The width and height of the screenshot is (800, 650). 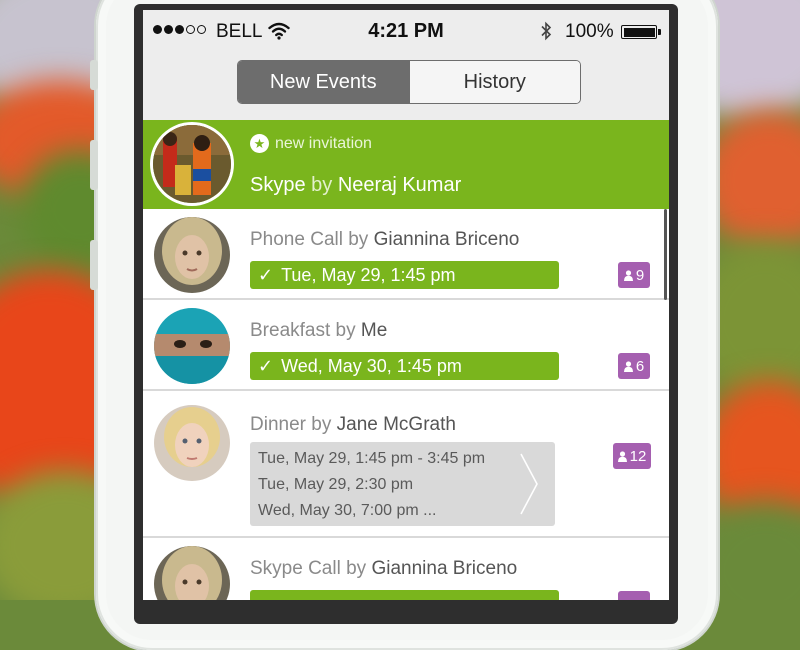 What do you see at coordinates (659, 32) in the screenshot?
I see `battery-tip` at bounding box center [659, 32].